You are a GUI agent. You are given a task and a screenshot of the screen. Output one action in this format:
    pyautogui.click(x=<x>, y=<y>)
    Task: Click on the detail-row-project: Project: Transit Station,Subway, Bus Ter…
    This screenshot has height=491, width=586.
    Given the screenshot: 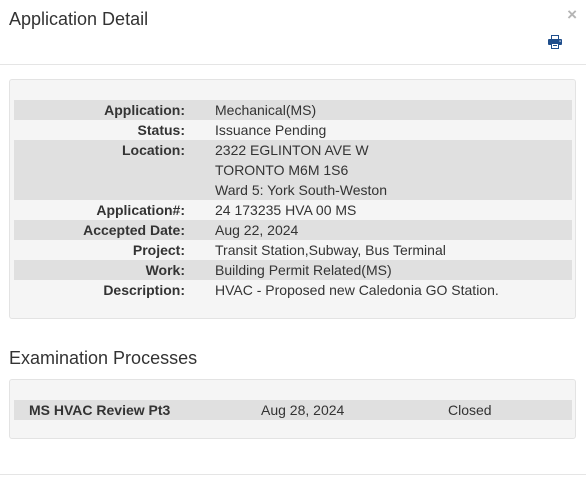 What is the action you would take?
    pyautogui.click(x=293, y=250)
    